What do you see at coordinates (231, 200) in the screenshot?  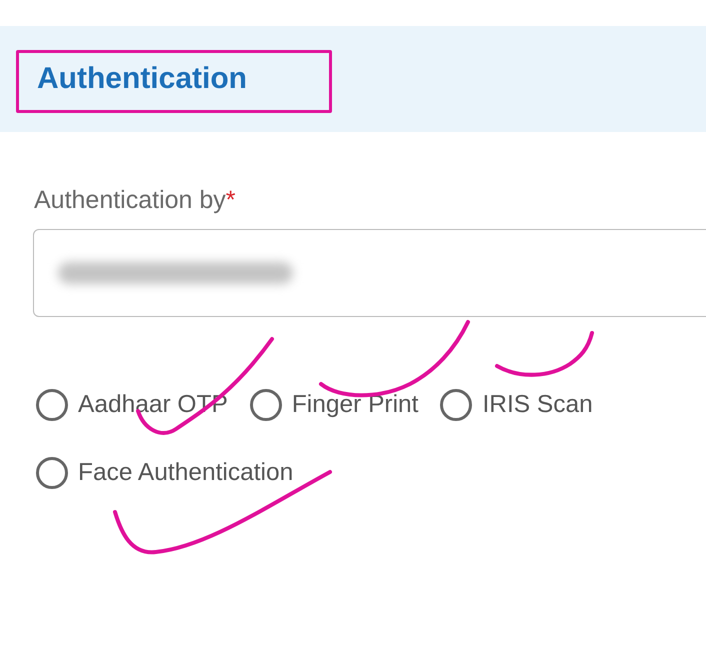 I see `required-mark: *` at bounding box center [231, 200].